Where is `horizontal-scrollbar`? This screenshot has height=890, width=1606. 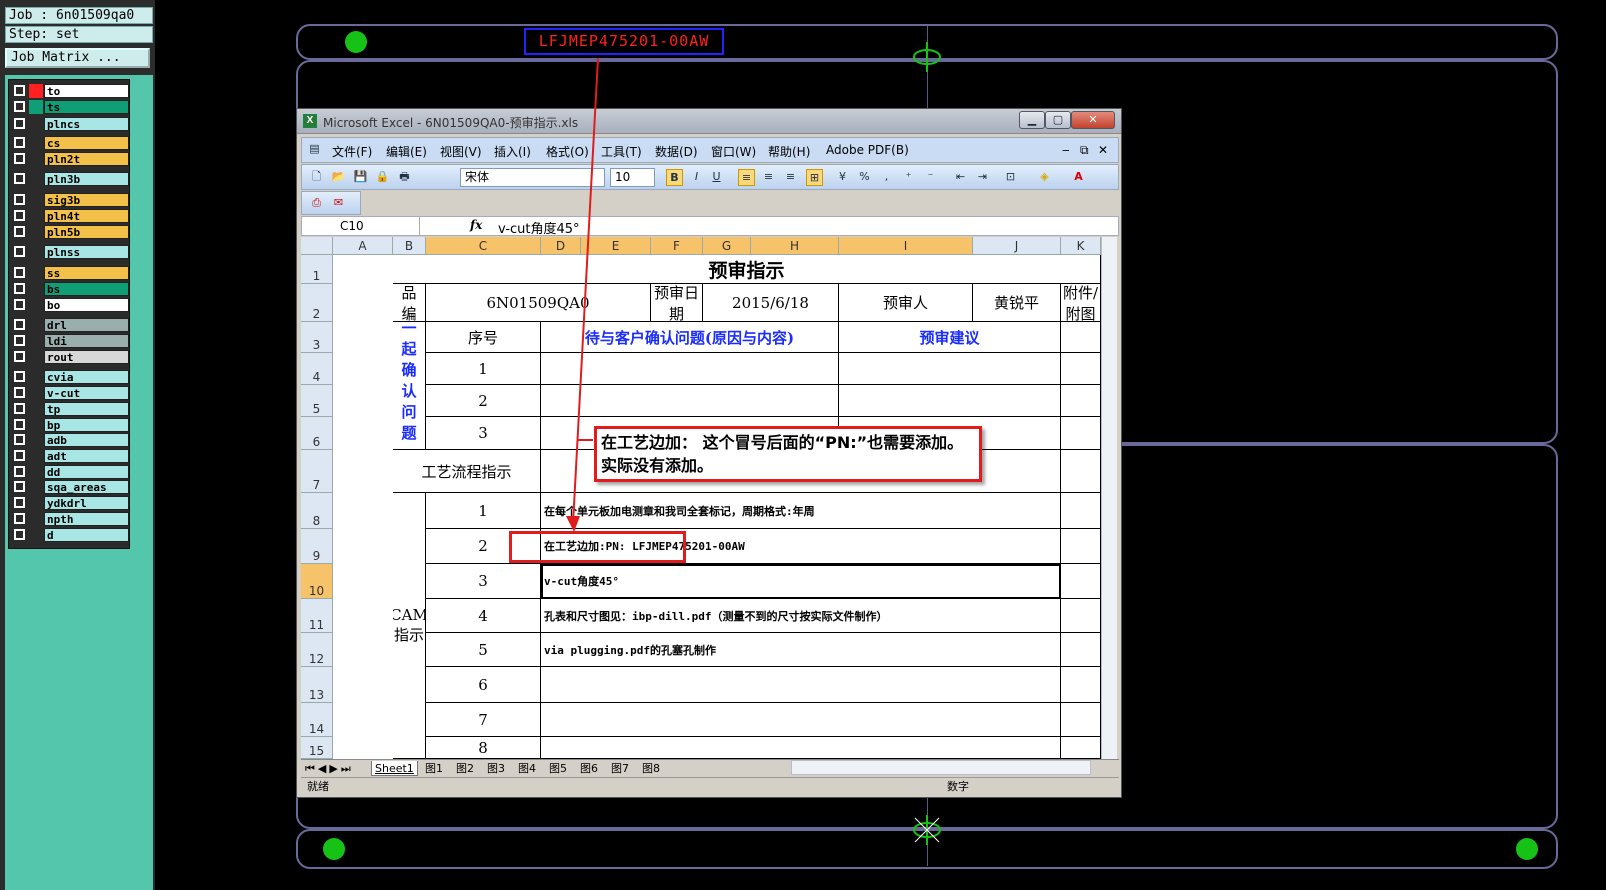
horizontal-scrollbar is located at coordinates (941, 767).